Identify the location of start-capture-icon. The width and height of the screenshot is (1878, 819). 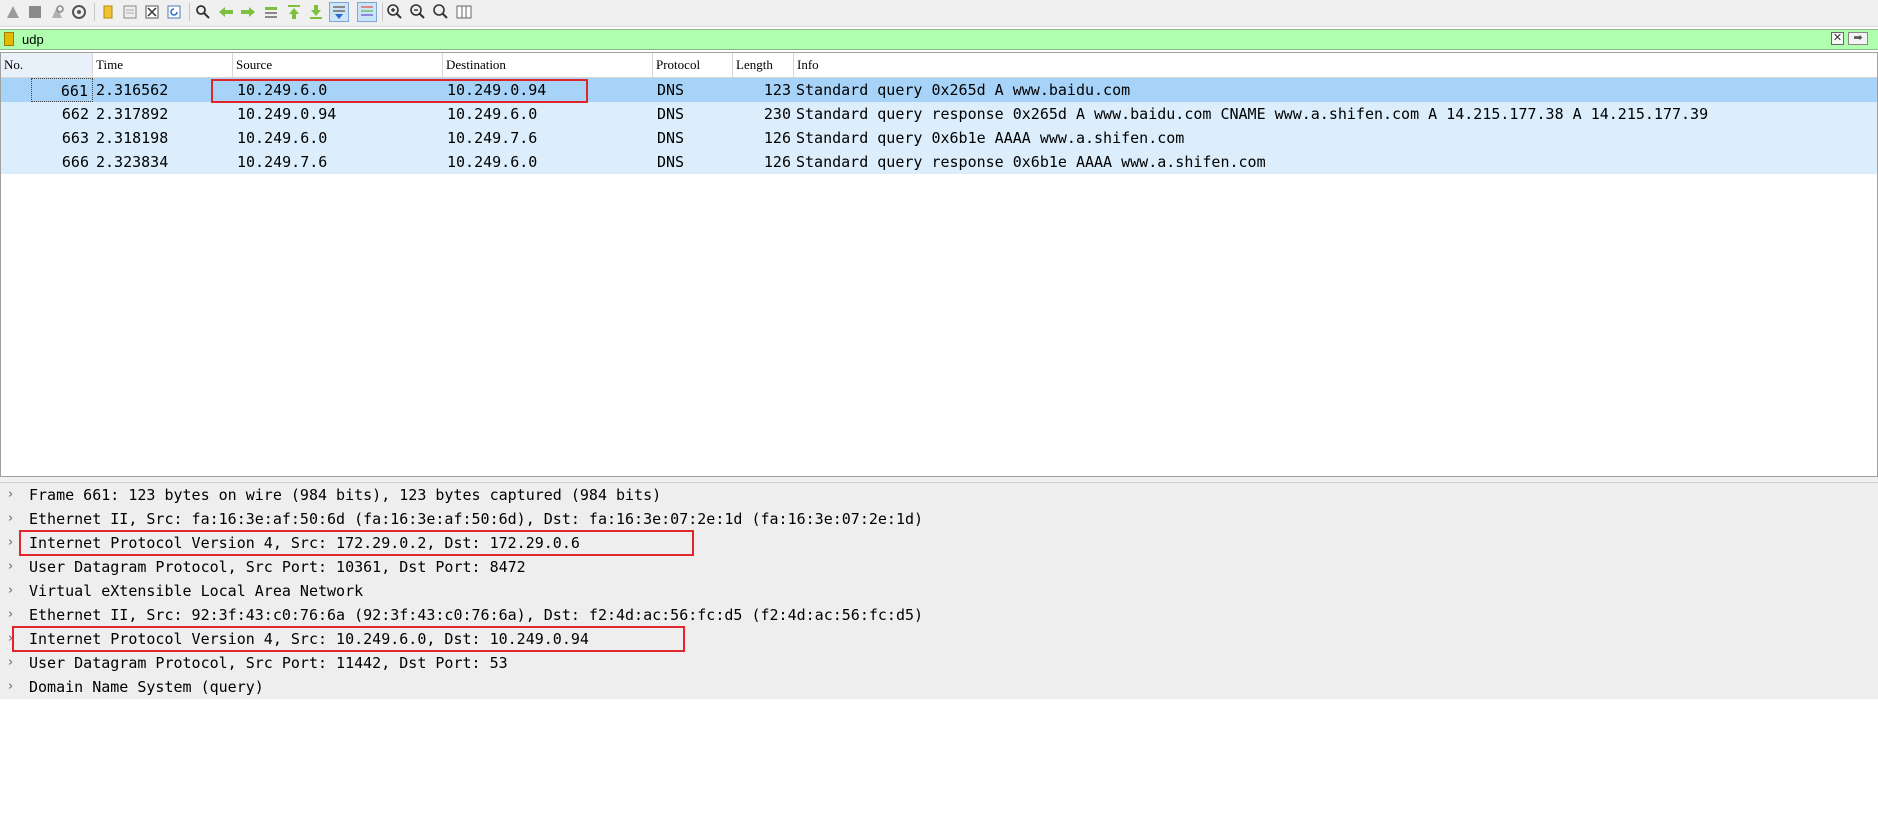
(13, 12).